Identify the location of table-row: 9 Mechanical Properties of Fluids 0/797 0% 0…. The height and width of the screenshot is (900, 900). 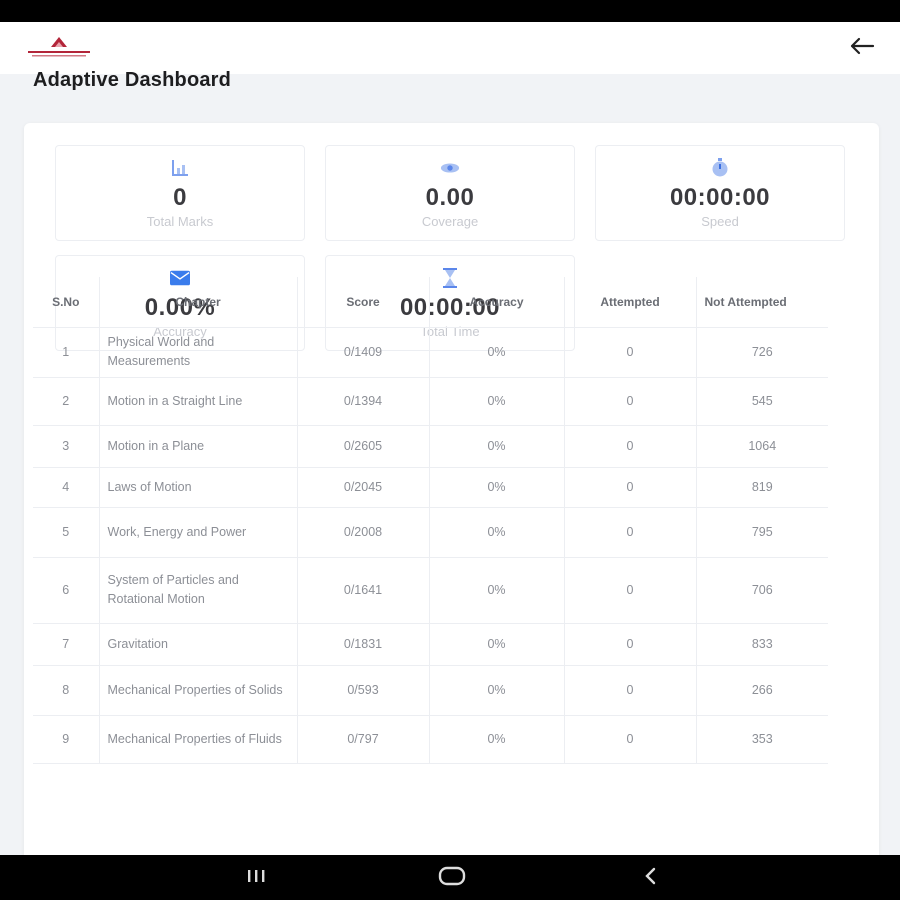
(430, 739).